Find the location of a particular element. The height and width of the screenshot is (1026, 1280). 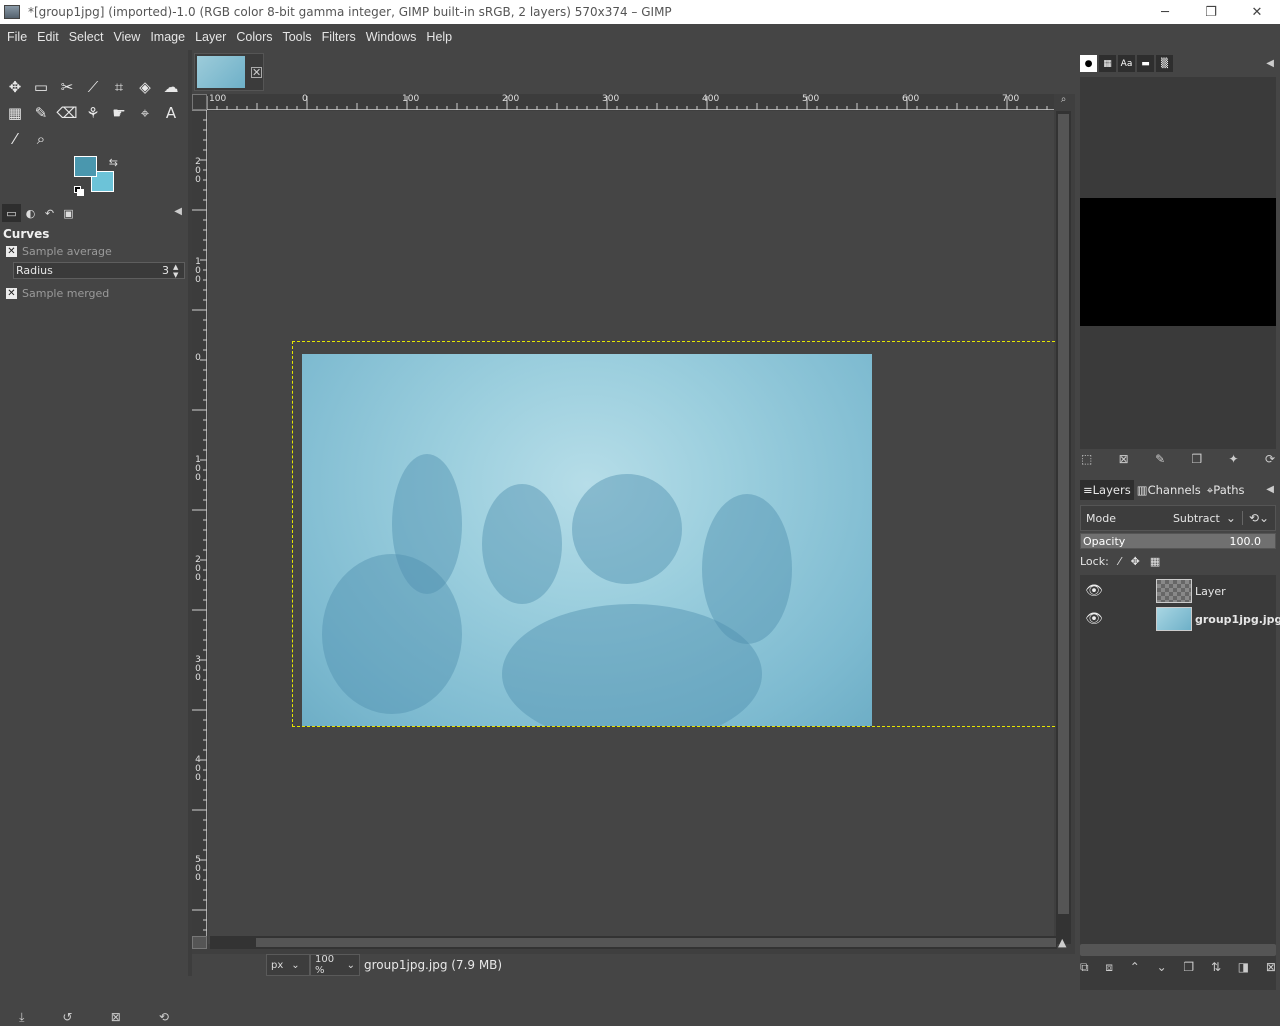

sample-average-checkbox: ✕ is located at coordinates (11, 251).